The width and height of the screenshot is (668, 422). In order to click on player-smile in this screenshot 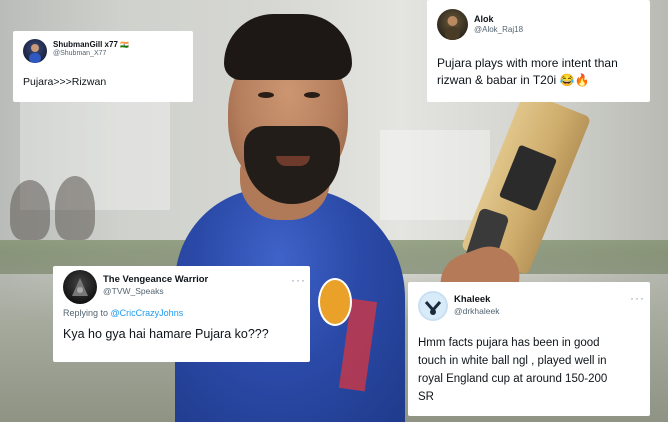, I will do `click(293, 161)`.